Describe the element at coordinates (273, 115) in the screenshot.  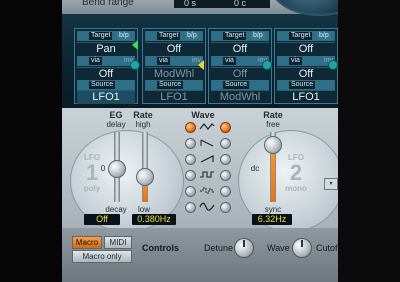
I see `rate2-label: Rate` at that location.